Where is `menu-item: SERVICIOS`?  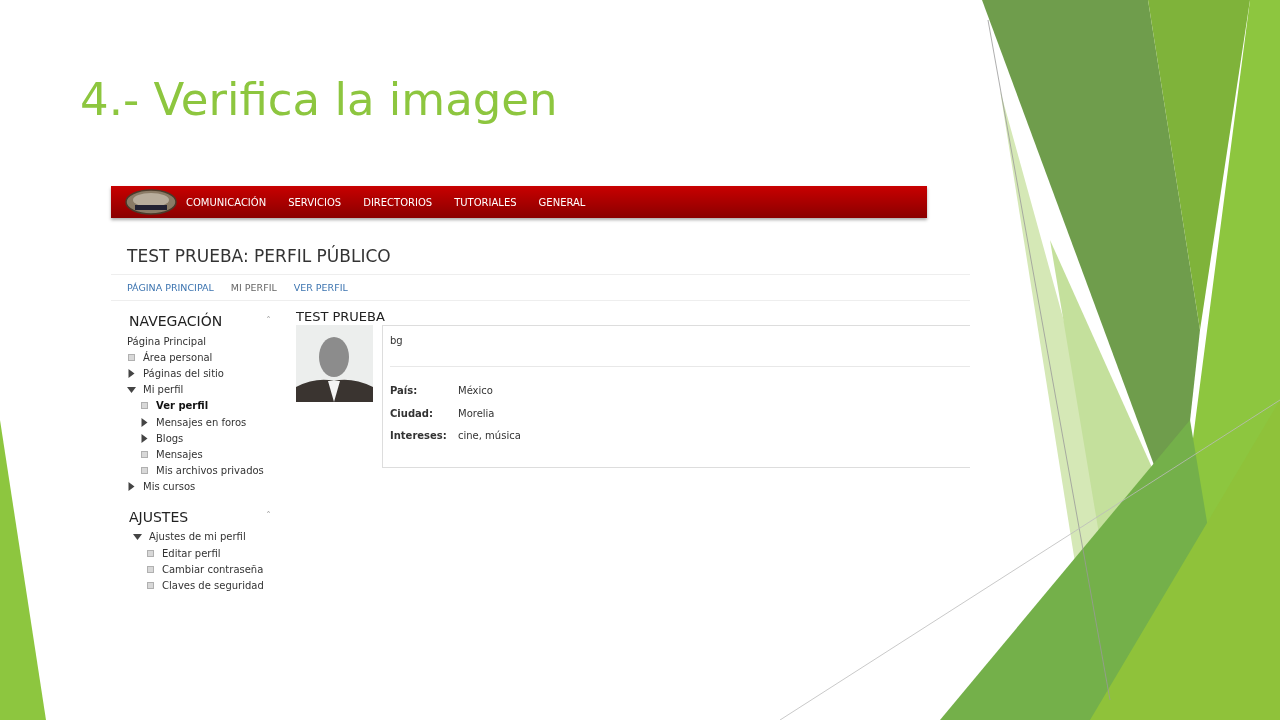
menu-item: SERVICIOS is located at coordinates (315, 202).